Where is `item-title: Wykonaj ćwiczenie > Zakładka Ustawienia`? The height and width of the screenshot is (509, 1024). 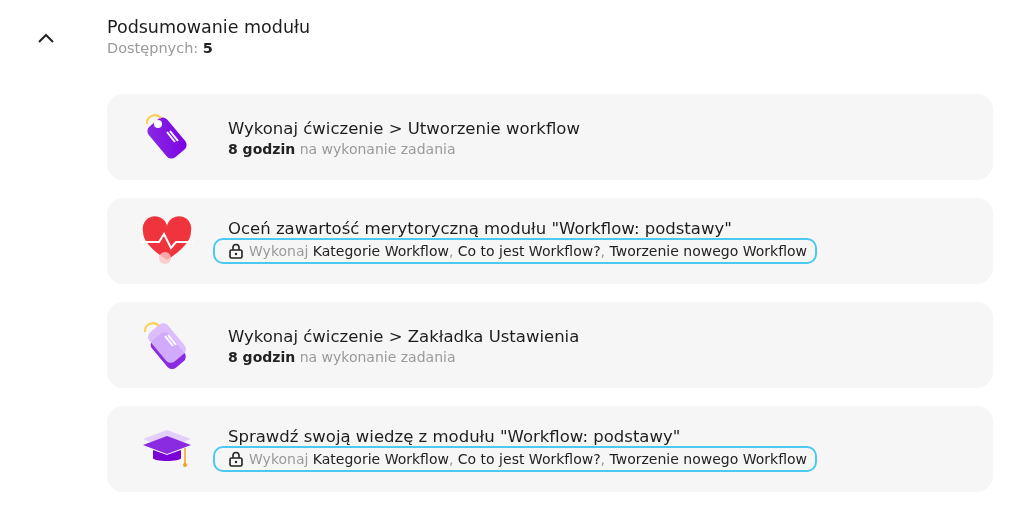 item-title: Wykonaj ćwiczenie > Zakładka Ustawienia is located at coordinates (404, 336).